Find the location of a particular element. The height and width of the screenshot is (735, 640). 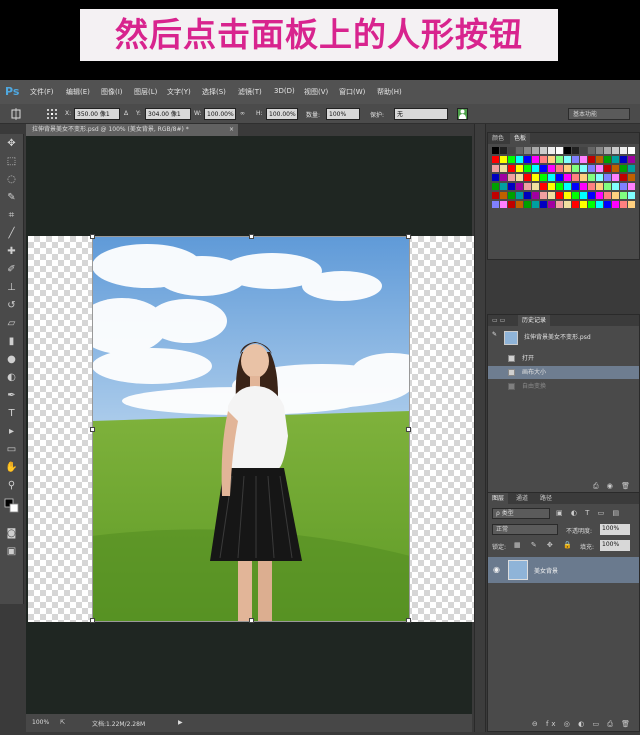

menu-image: 图像(I) is located at coordinates (112, 92).